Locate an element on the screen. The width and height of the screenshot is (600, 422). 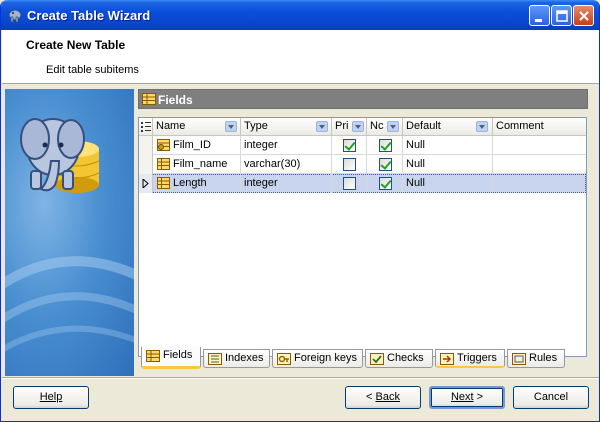
tab-label: Rules is located at coordinates (543, 358).